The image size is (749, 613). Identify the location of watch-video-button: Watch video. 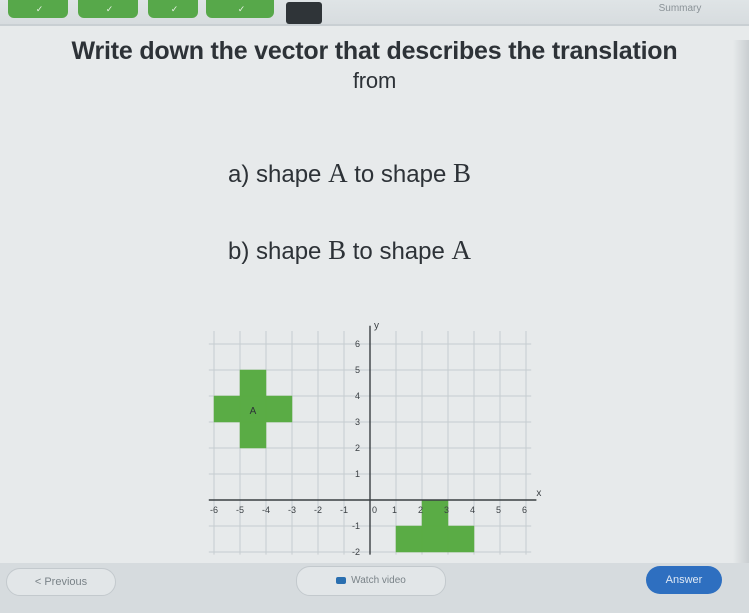
(371, 581).